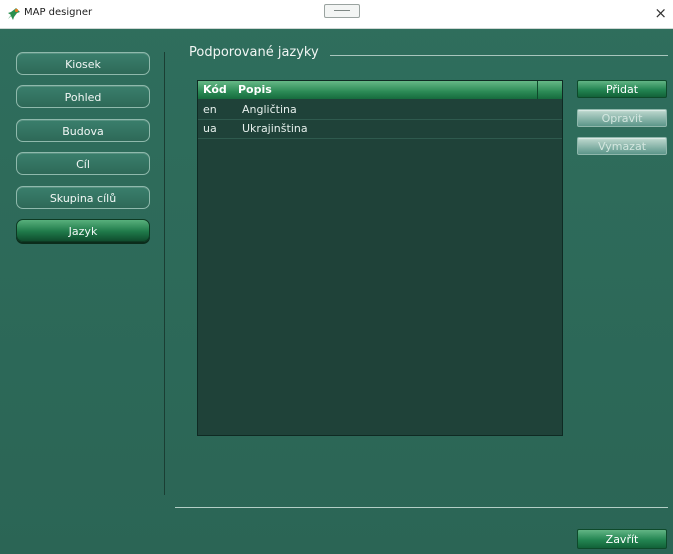 Image resolution: width=673 pixels, height=554 pixels. Describe the element at coordinates (380, 90) in the screenshot. I see `table-header: Kód Popis` at that location.